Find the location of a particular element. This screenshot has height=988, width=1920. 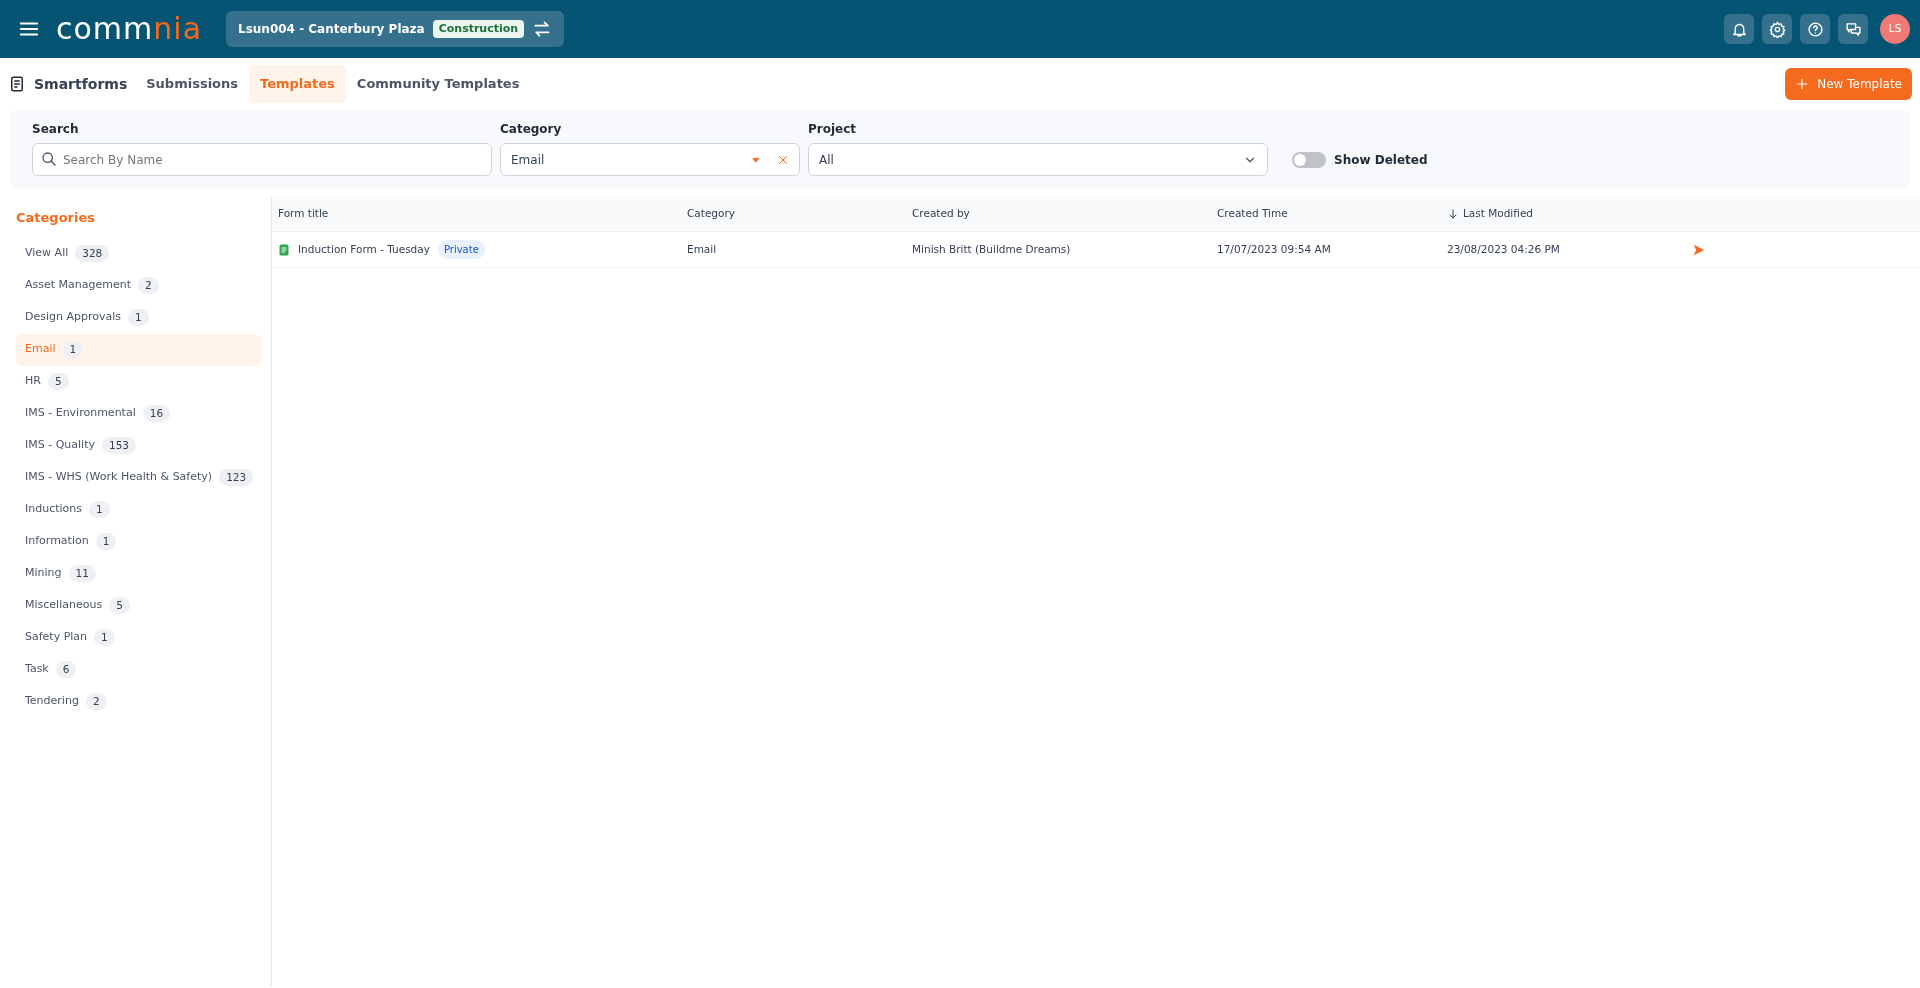

category-item: IMS - Environmental 16 is located at coordinates (138, 413).